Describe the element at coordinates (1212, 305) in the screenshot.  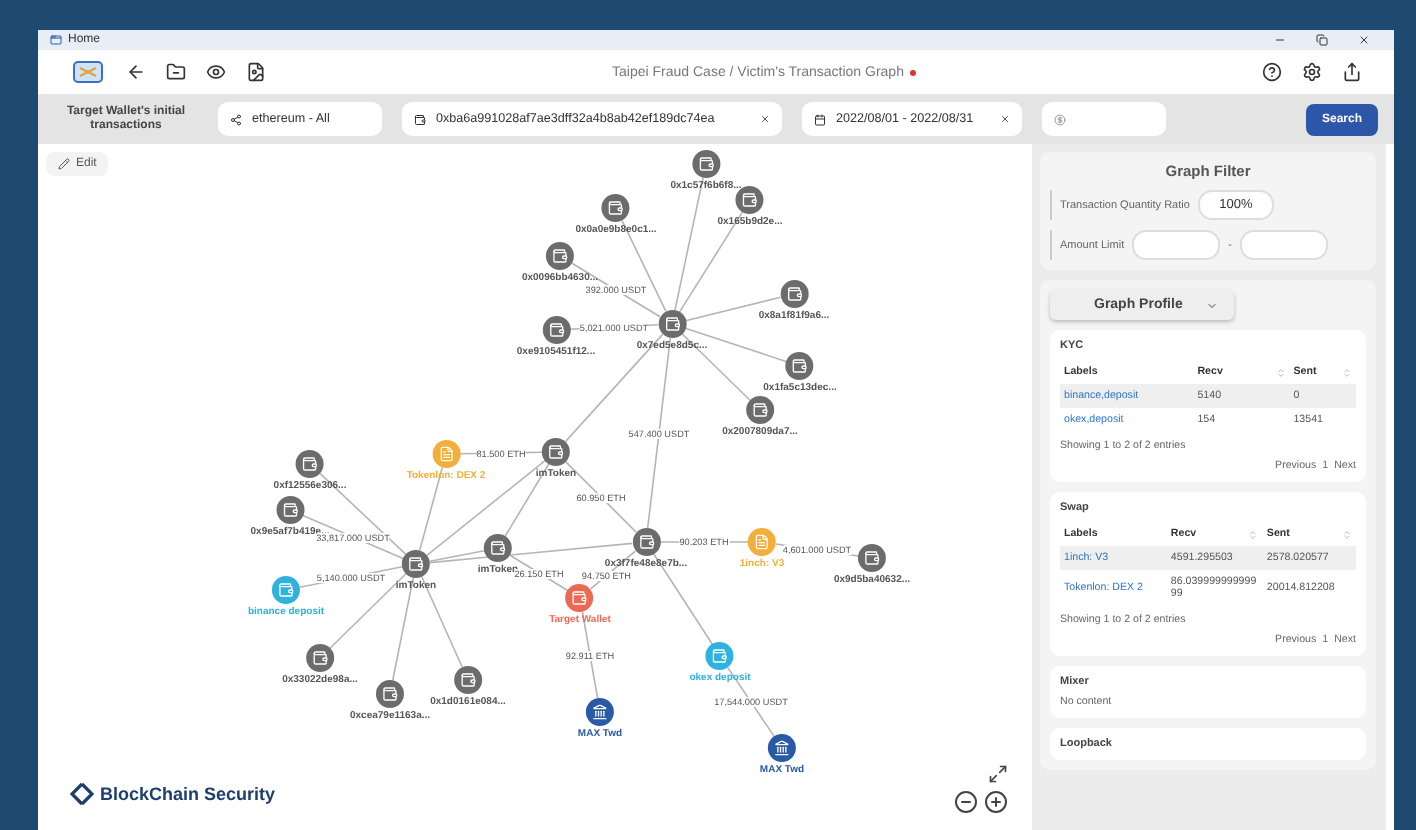
I see `caret-icon` at that location.